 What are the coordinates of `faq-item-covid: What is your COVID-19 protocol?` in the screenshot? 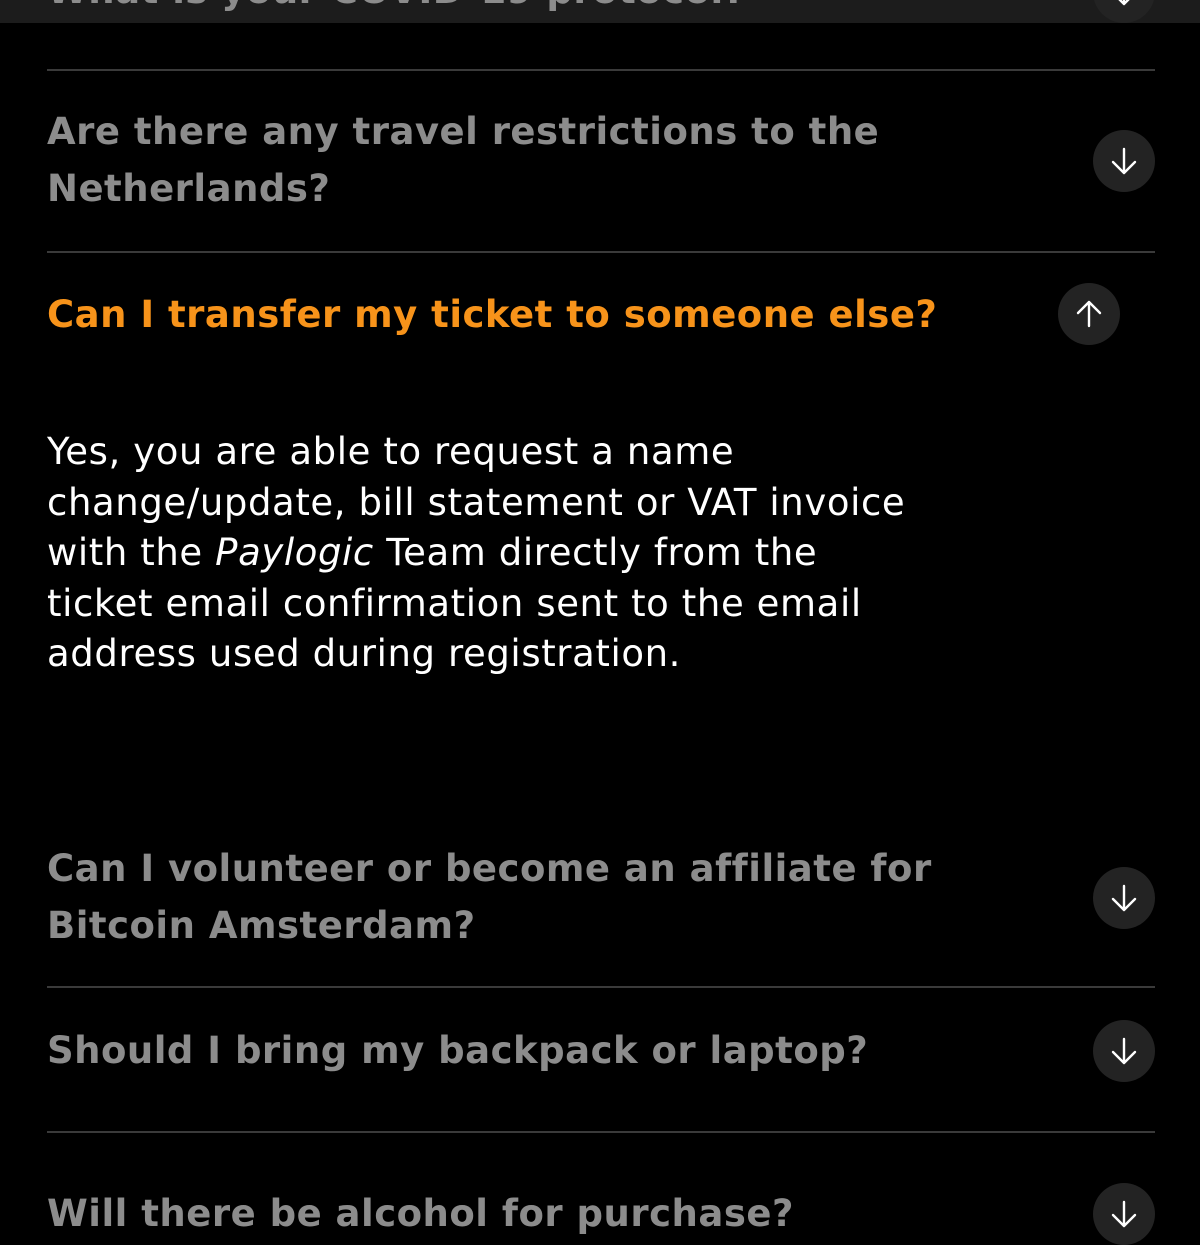 It's located at (600, 11).